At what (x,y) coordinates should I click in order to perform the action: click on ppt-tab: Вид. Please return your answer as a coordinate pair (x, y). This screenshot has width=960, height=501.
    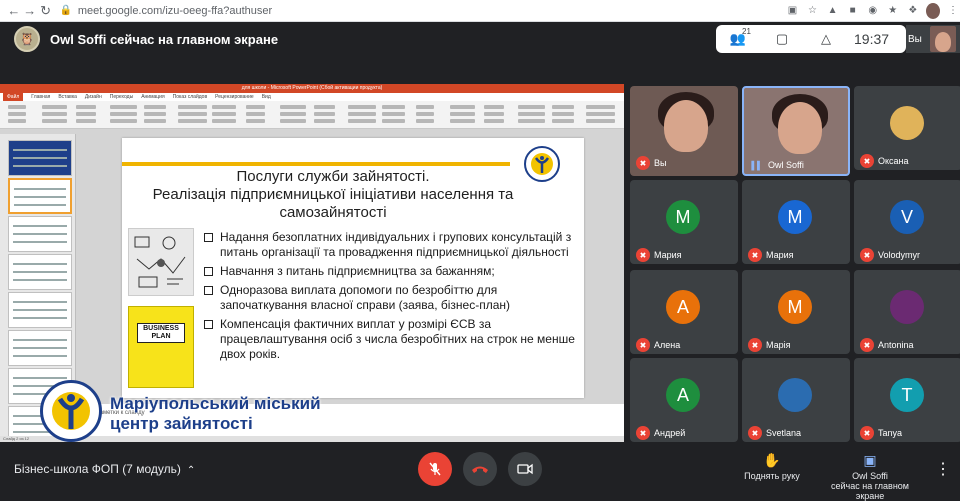
    Looking at the image, I should click on (266, 97).